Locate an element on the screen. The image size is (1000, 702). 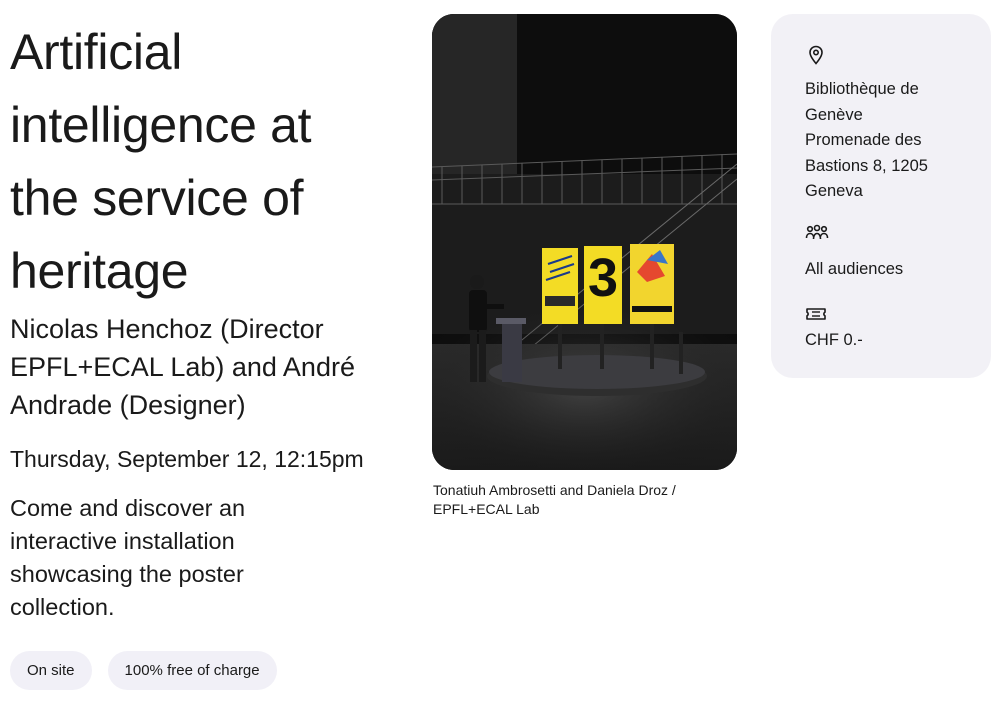
description-line: interactive installation is located at coordinates (122, 541).